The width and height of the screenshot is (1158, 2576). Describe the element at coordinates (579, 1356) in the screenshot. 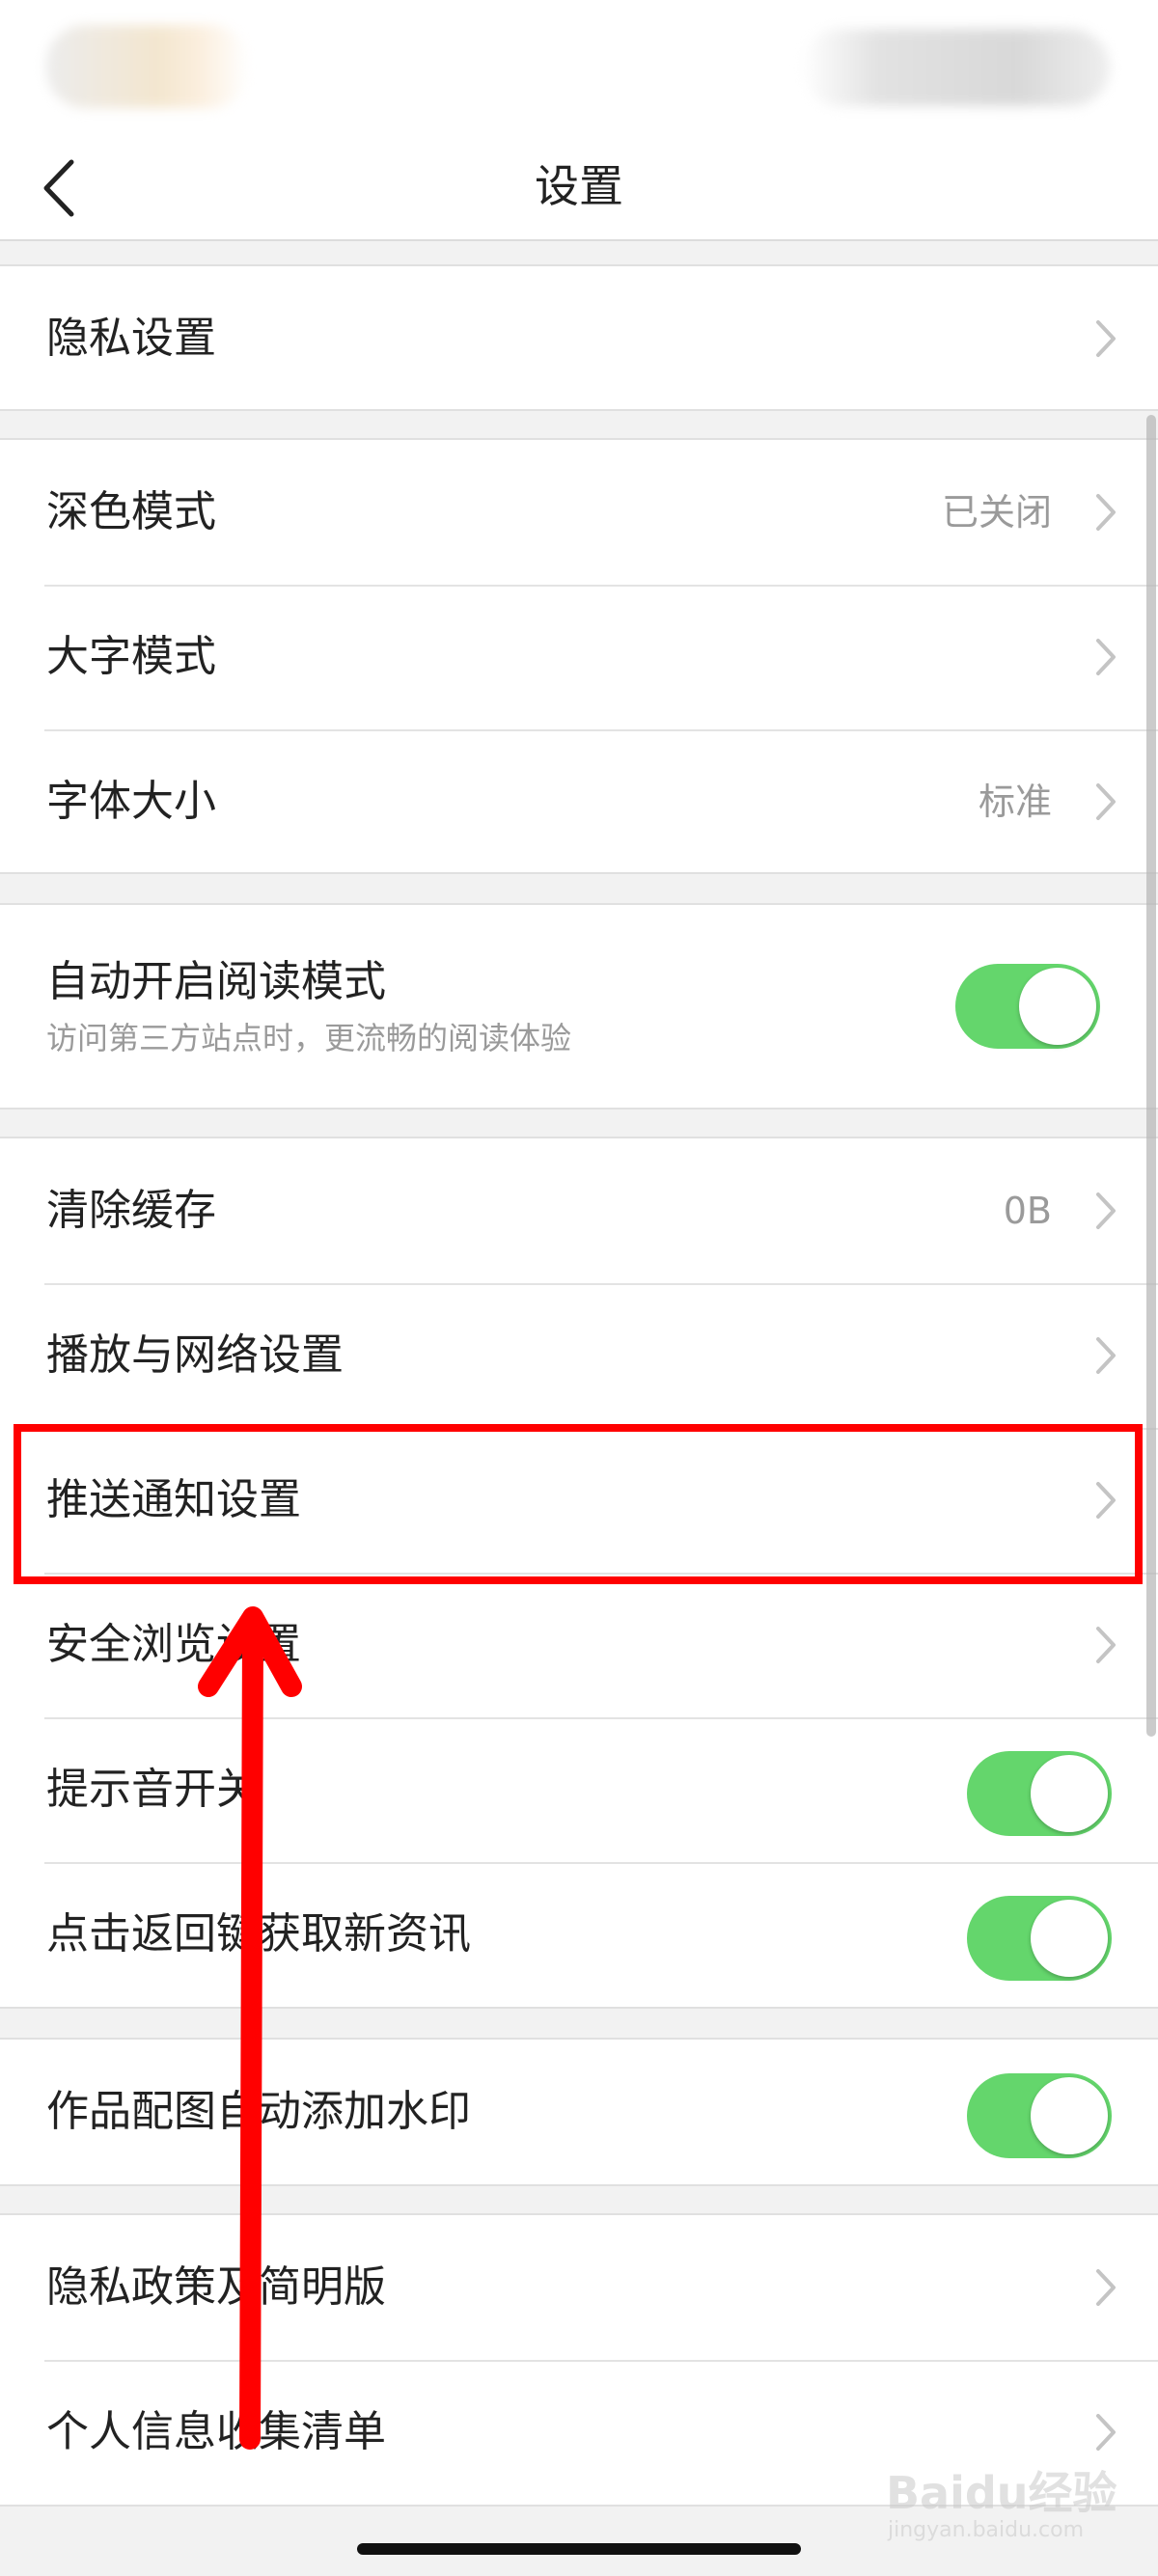

I see `settings-row-playback-network: 播放与网络设置` at that location.